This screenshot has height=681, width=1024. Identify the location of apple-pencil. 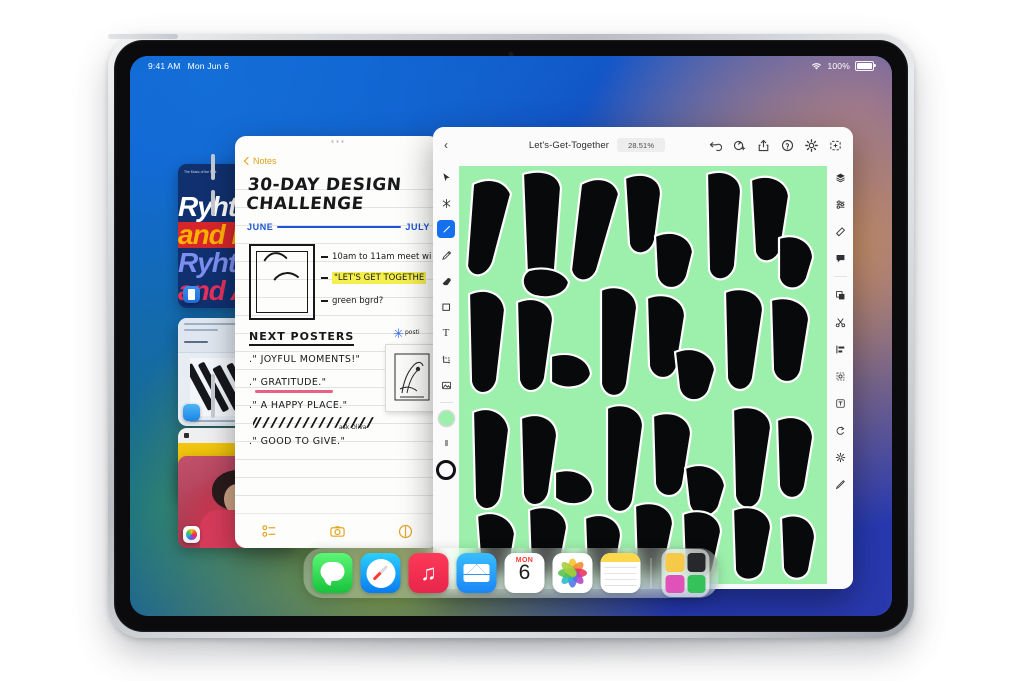
(143, 36).